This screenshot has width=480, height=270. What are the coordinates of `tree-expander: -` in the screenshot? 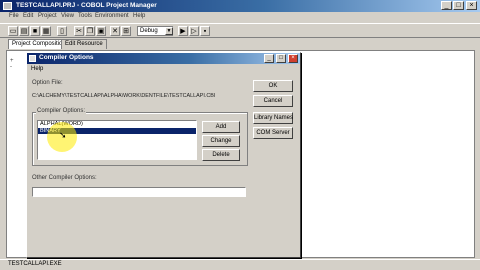 It's located at (15, 67).